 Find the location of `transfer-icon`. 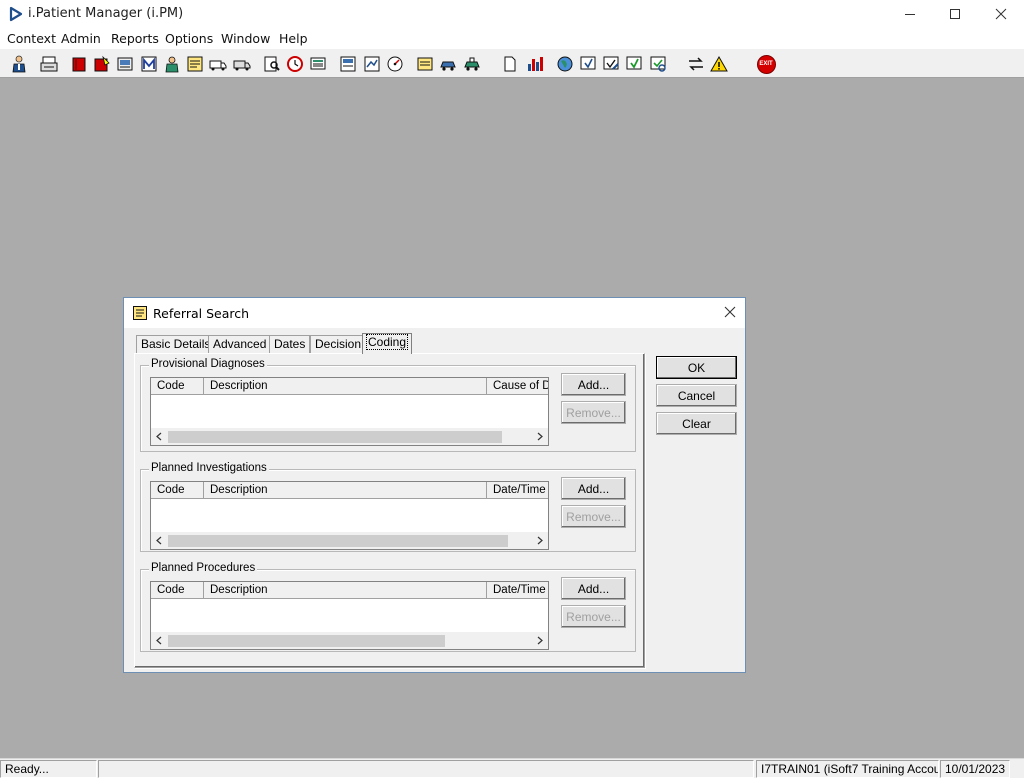

transfer-icon is located at coordinates (696, 64).